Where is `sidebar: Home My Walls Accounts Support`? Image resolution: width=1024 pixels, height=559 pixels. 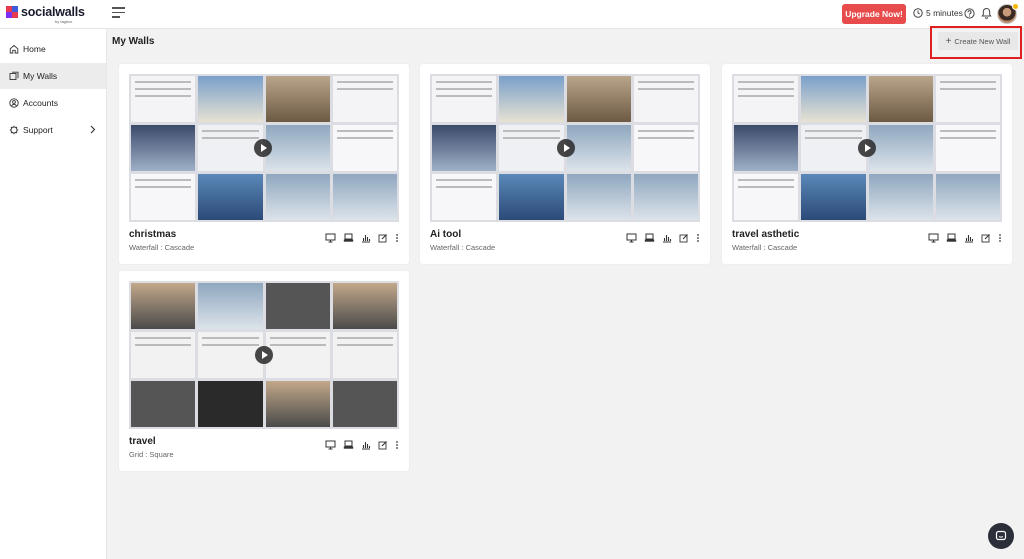 sidebar: Home My Walls Accounts Support is located at coordinates (53, 294).